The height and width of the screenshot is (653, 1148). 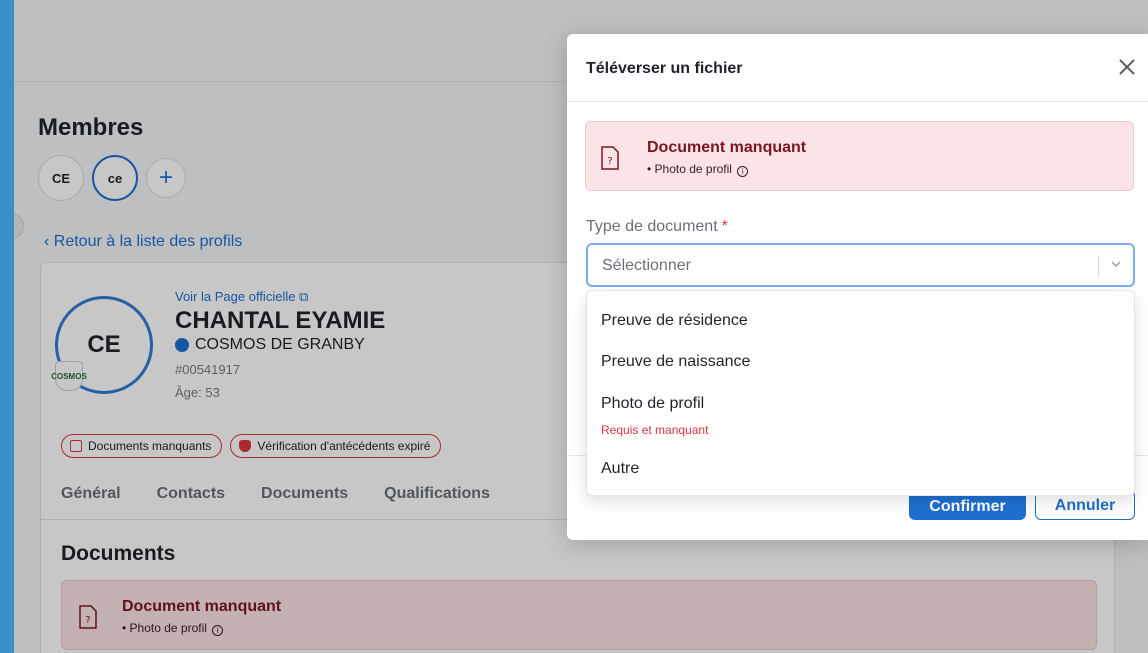 I want to click on alert-item: • Photo de profil i, so click(x=698, y=169).